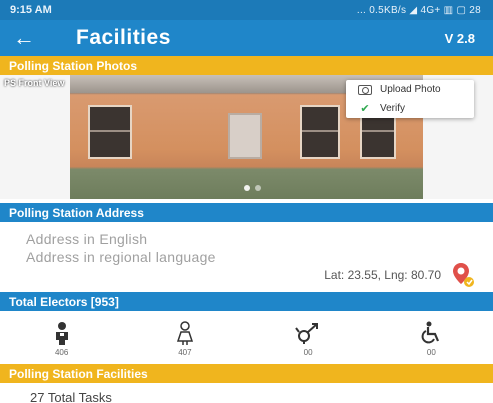 The width and height of the screenshot is (493, 403). I want to click on photo-caption: PS Front View, so click(34, 83).